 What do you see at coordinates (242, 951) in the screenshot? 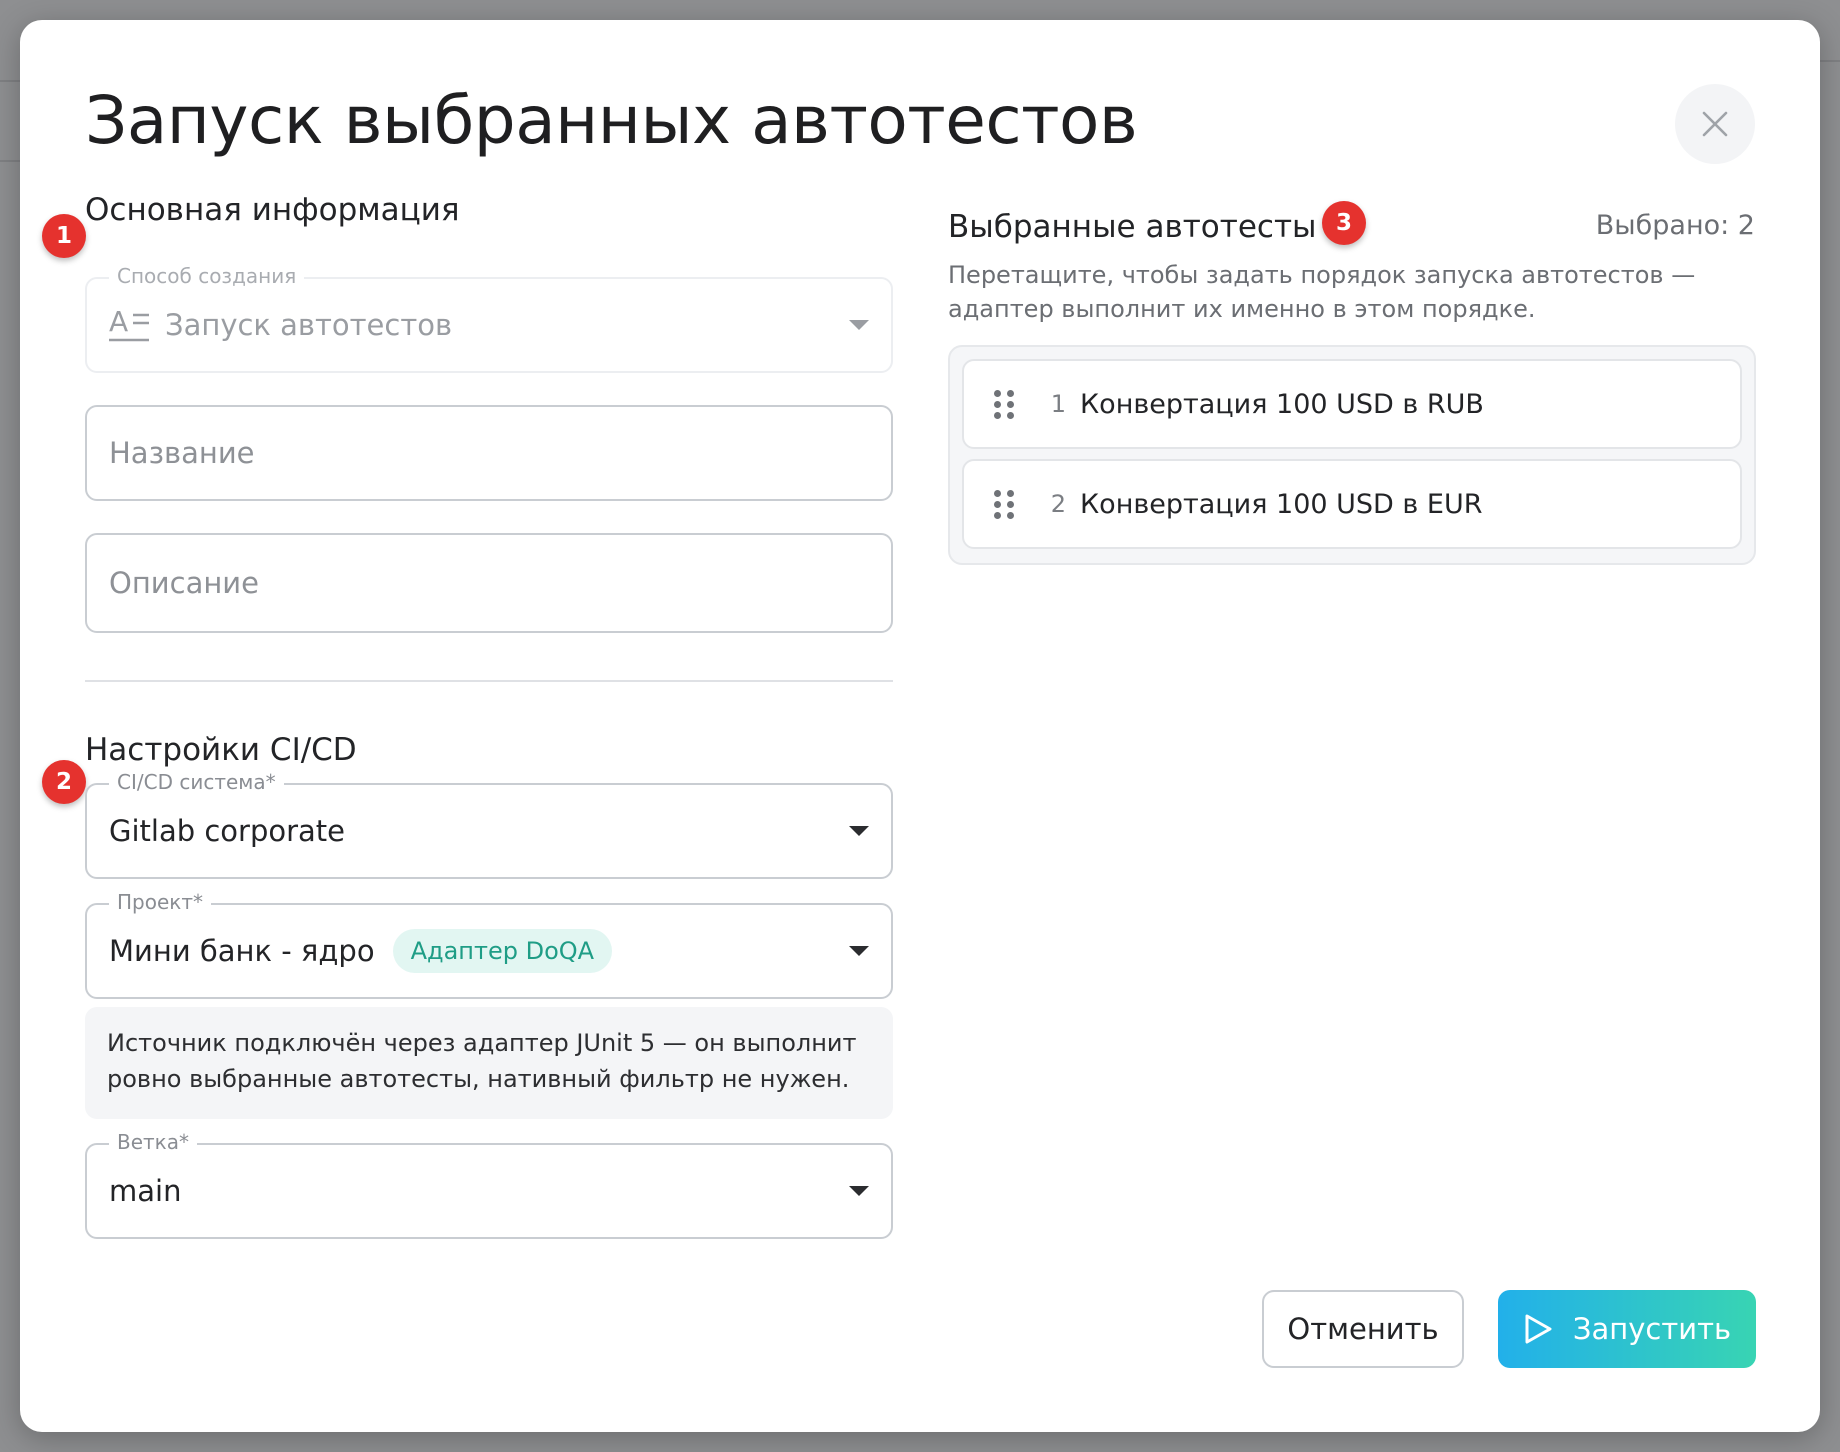
I see `project-value: Мини банк - ядро` at bounding box center [242, 951].